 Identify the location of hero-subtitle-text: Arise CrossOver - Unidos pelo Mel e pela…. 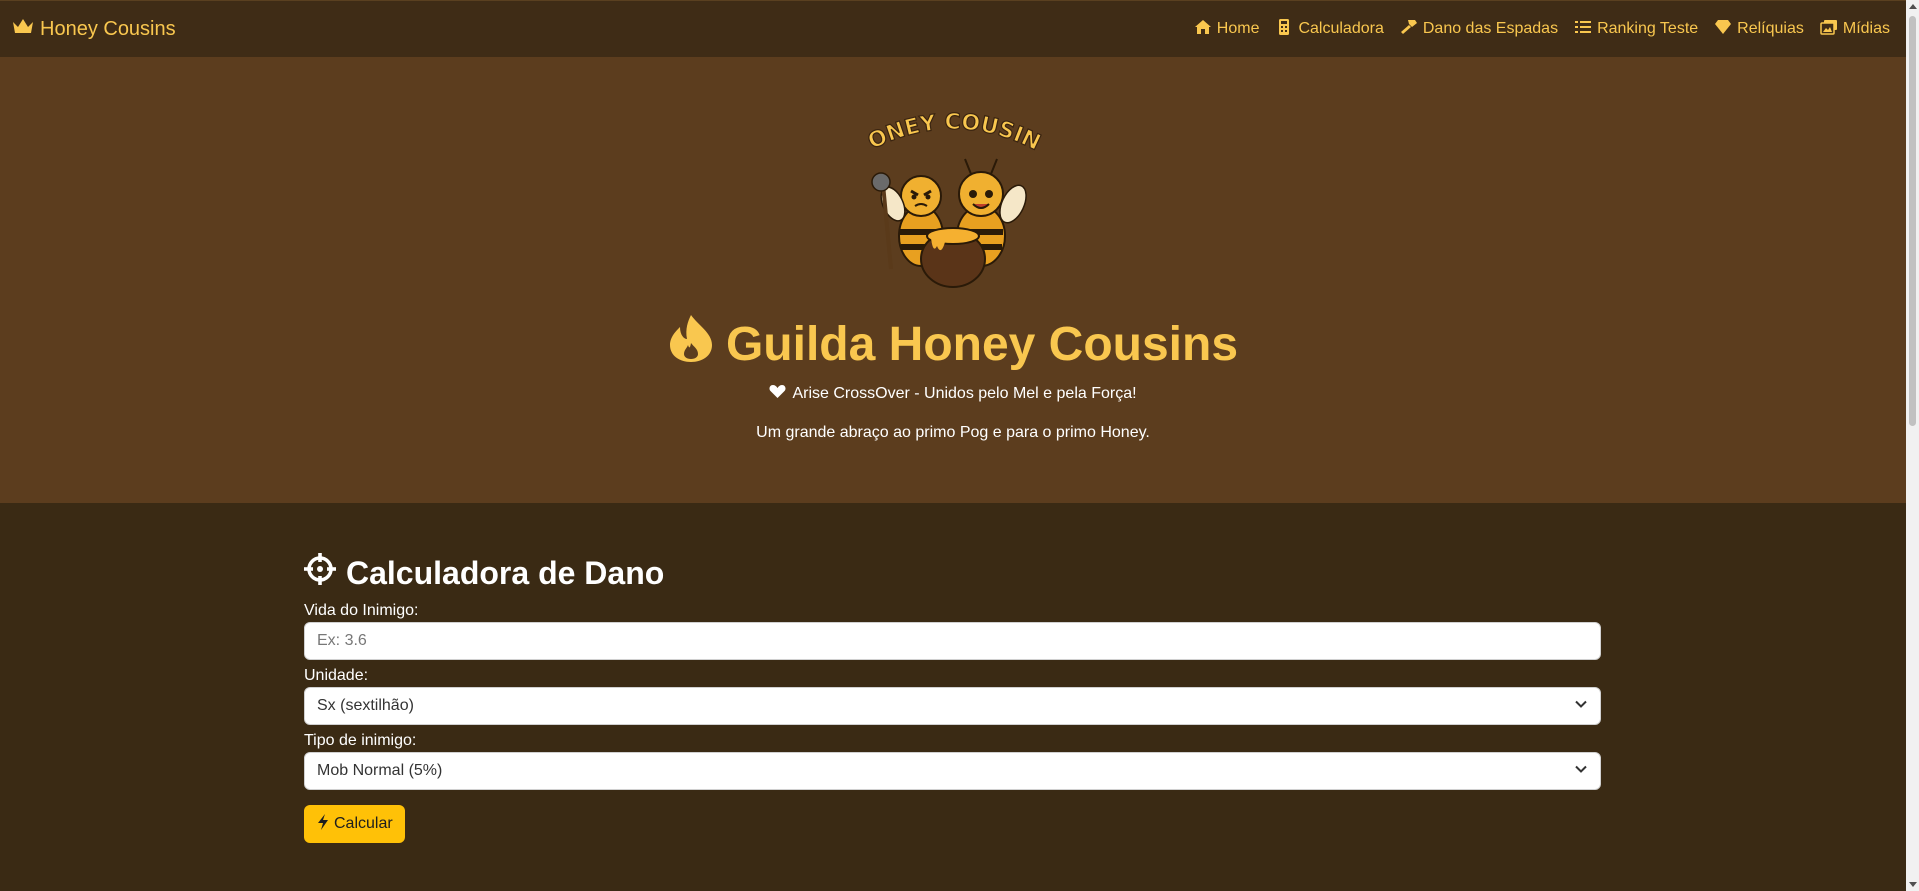
(964, 393).